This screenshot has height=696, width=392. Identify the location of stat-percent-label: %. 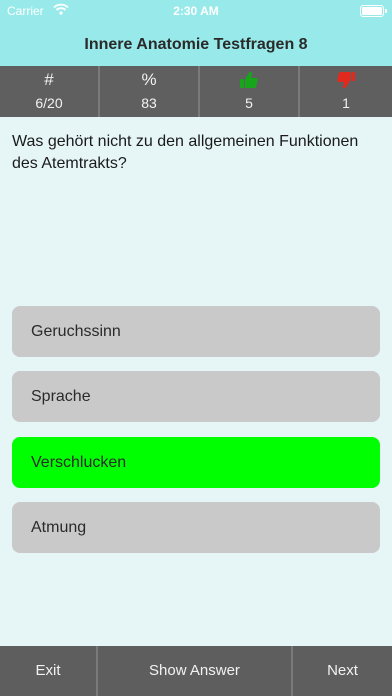
(149, 79).